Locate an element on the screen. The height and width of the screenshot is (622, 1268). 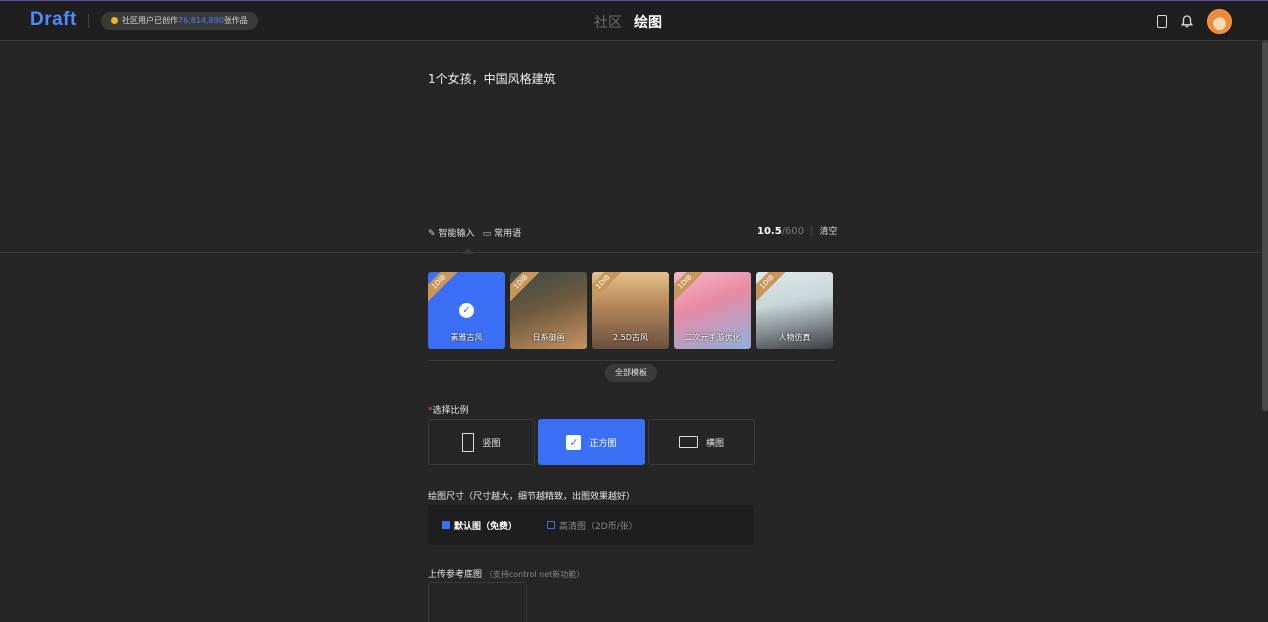
template-name: 素雅古风 is located at coordinates (466, 337).